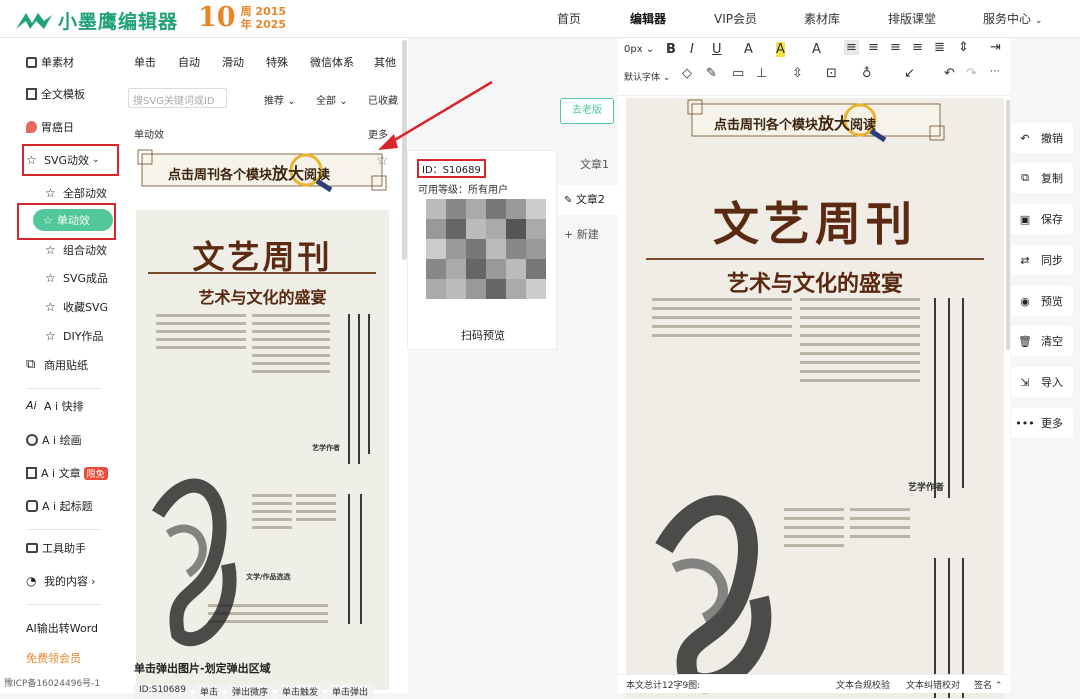 Image resolution: width=1080 pixels, height=699 pixels. I want to click on nav-editor: 编辑器, so click(648, 19).